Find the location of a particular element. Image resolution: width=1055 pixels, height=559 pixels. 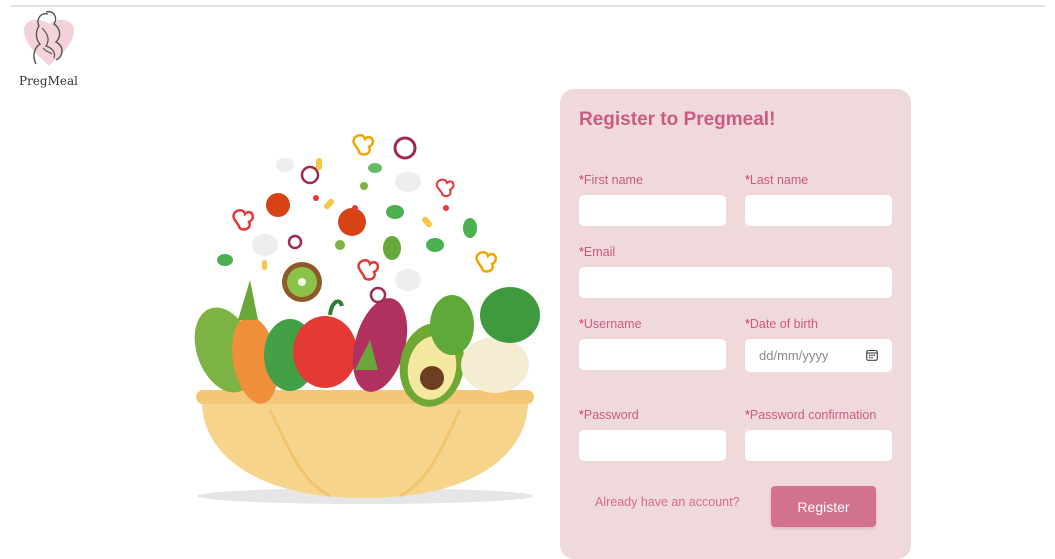

password-confirmation-label: *Password confirmation is located at coordinates (810, 415).